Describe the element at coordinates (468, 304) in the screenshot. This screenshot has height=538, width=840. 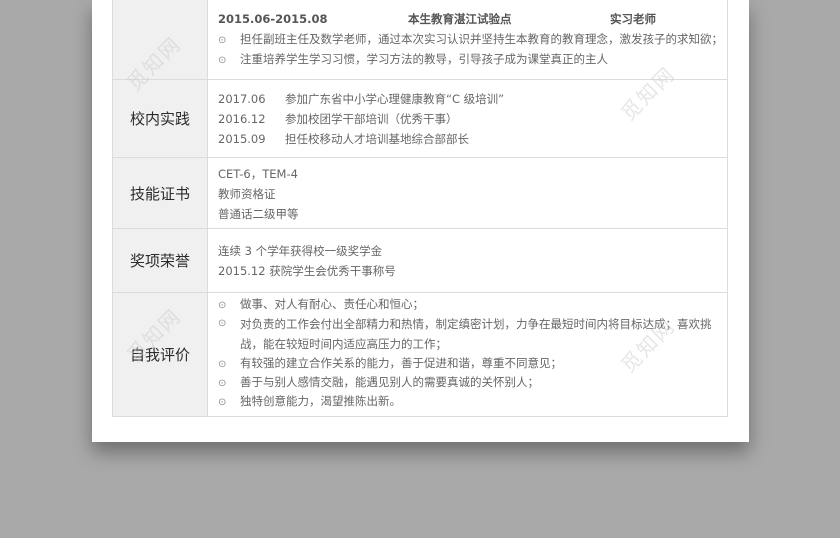
I see `list-item: ⊙ 做事、对人有耐心、责任心和恒心；` at that location.